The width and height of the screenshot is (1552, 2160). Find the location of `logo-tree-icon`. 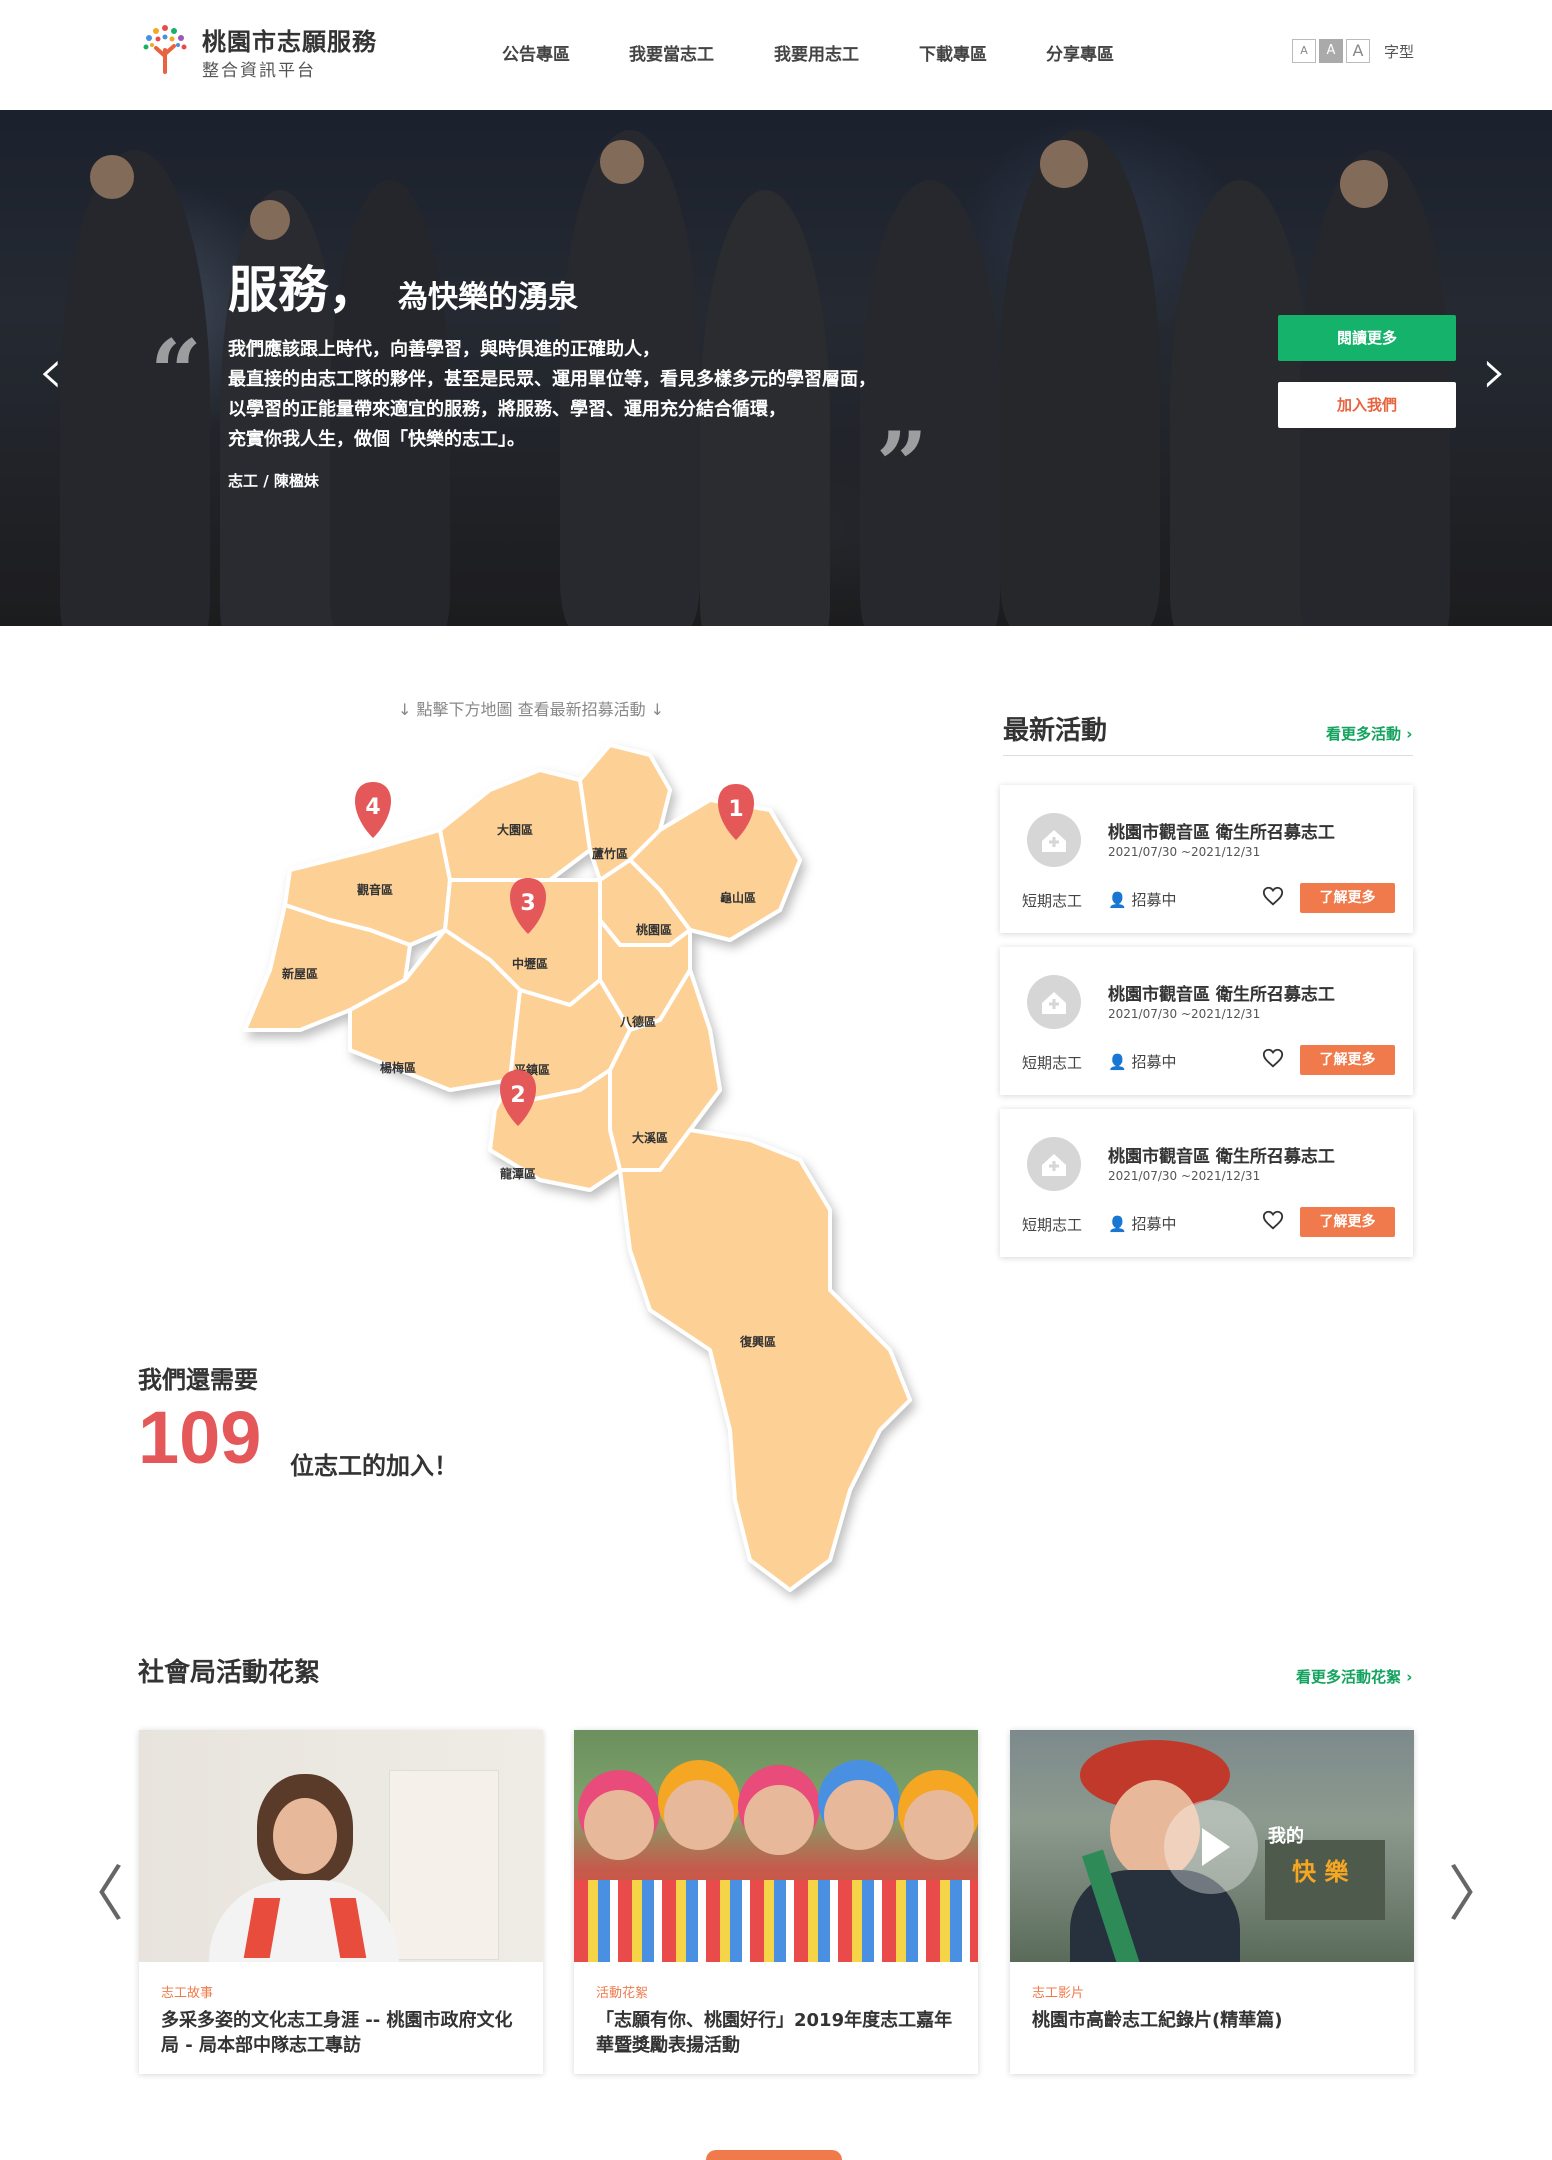

logo-tree-icon is located at coordinates (165, 47).